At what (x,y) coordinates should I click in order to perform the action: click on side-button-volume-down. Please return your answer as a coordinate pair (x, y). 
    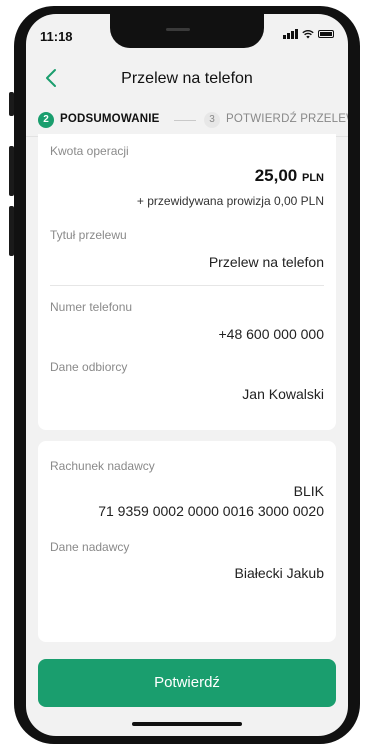
    Looking at the image, I should click on (11, 231).